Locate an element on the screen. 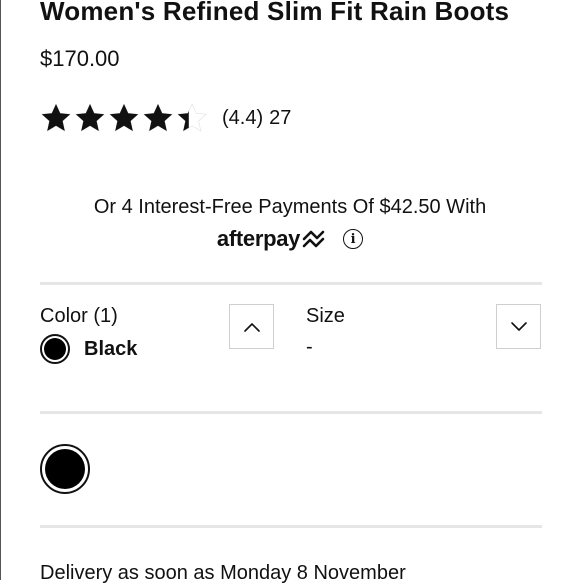  product-price: $170.00 is located at coordinates (80, 58).